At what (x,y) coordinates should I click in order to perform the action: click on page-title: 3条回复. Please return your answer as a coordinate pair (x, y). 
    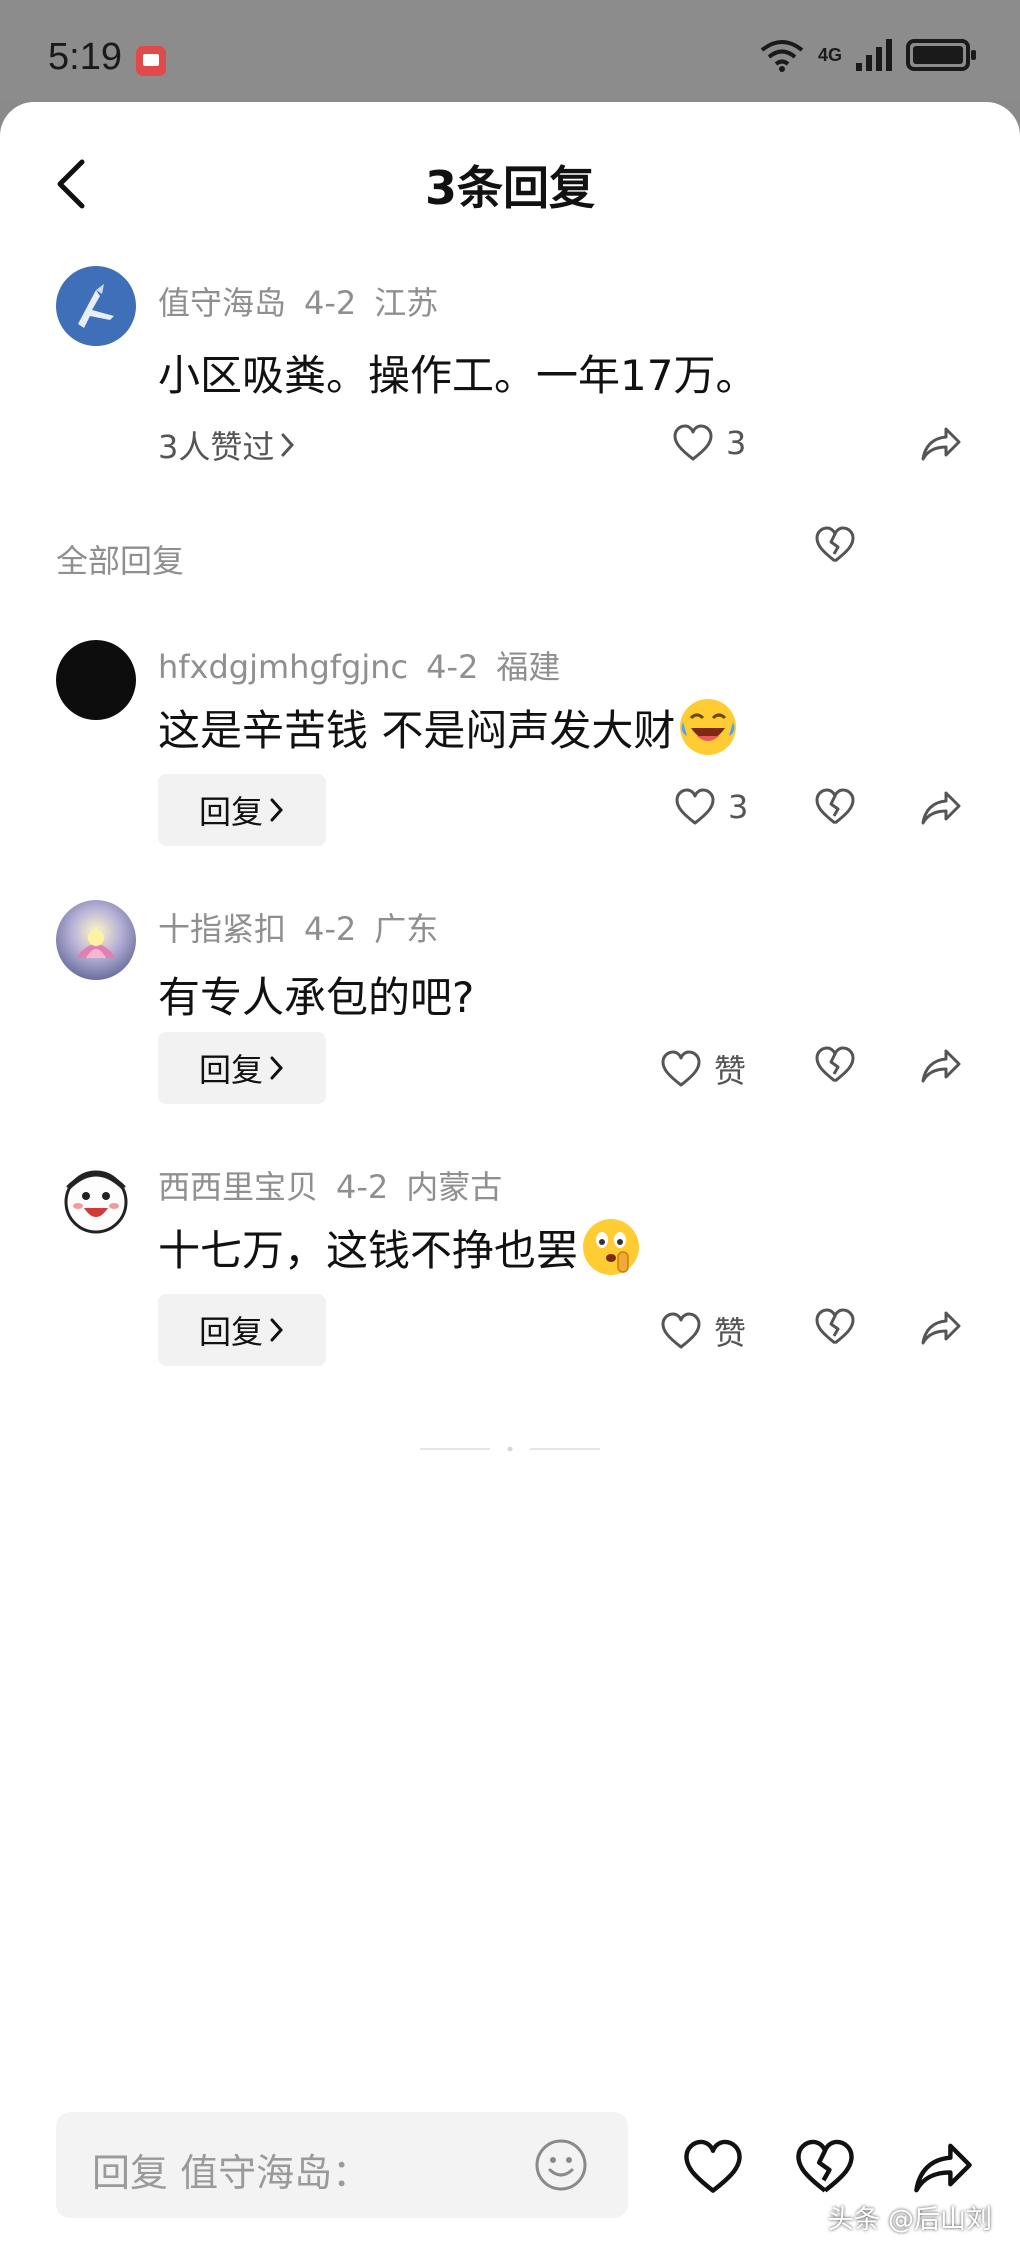
    Looking at the image, I should click on (509, 188).